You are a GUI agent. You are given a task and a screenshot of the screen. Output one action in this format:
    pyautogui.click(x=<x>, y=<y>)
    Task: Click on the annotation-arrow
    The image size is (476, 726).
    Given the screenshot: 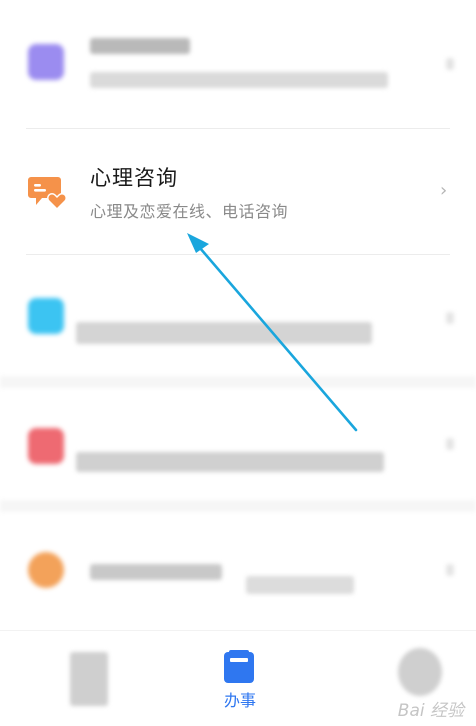 What is the action you would take?
    pyautogui.click(x=272, y=332)
    